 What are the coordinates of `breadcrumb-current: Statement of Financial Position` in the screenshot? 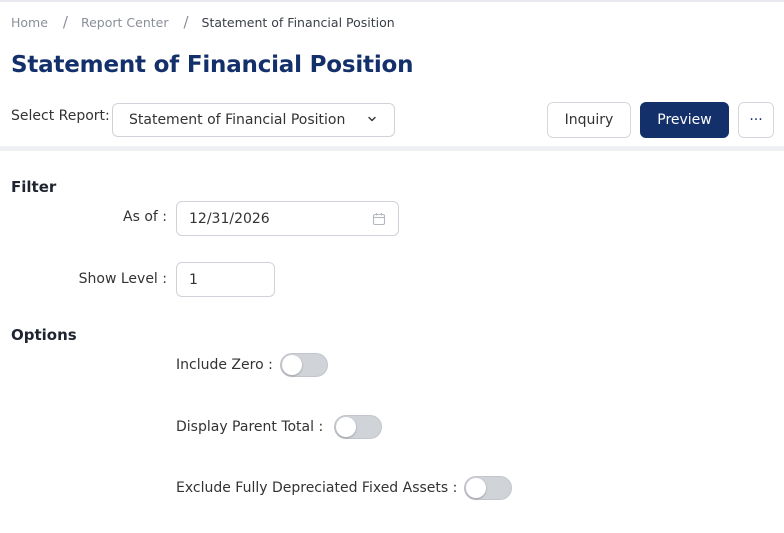 It's located at (298, 22).